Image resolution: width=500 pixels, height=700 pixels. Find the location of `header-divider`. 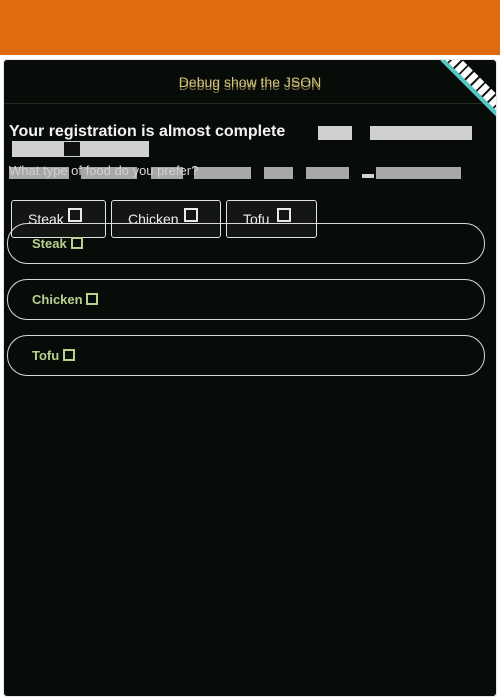

header-divider is located at coordinates (250, 103).